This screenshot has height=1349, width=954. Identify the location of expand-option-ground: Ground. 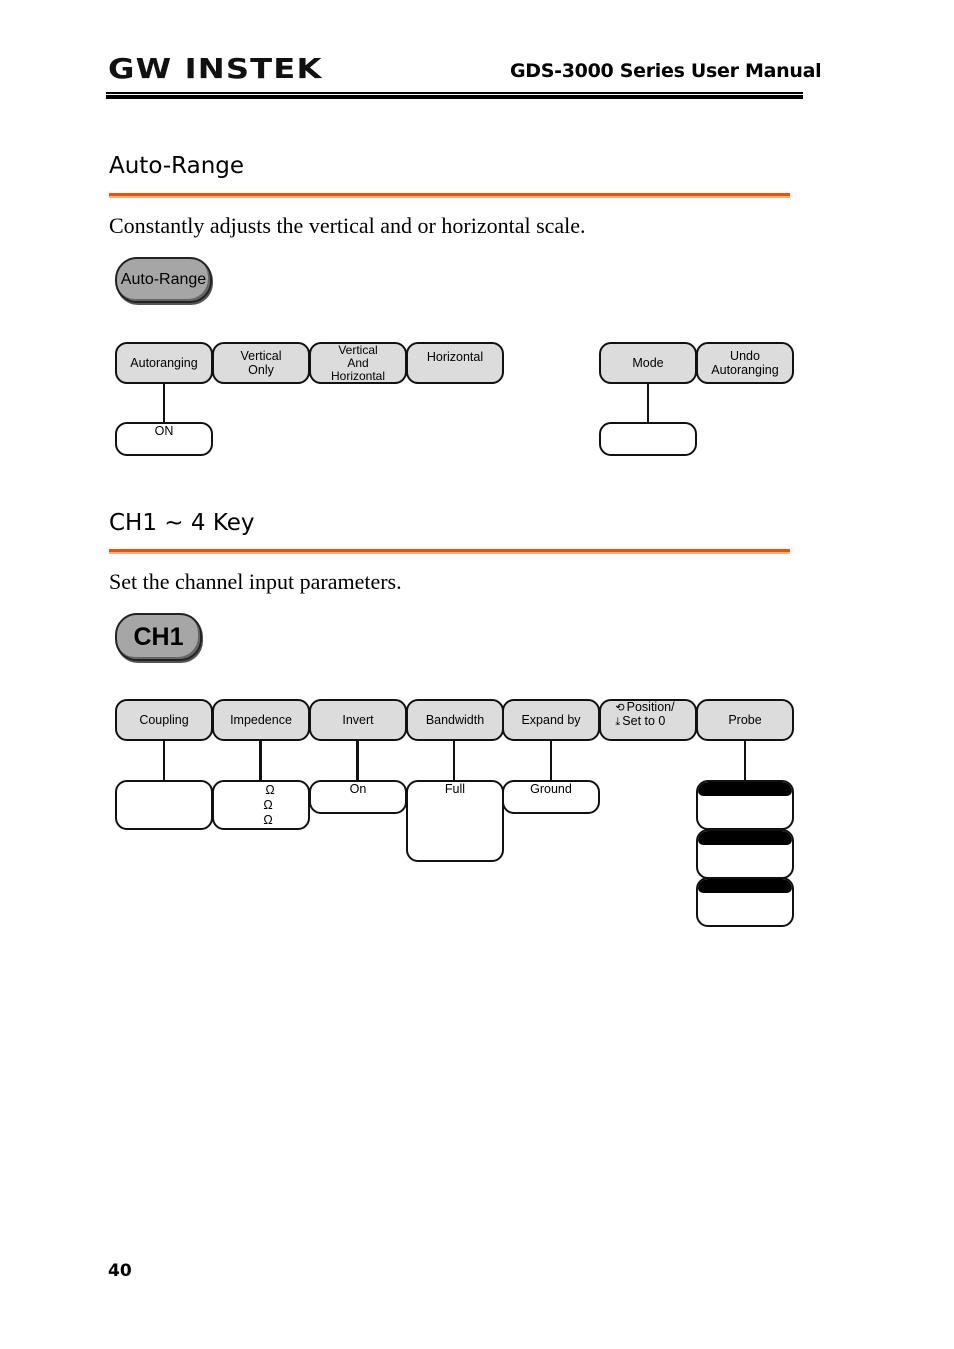
(551, 789).